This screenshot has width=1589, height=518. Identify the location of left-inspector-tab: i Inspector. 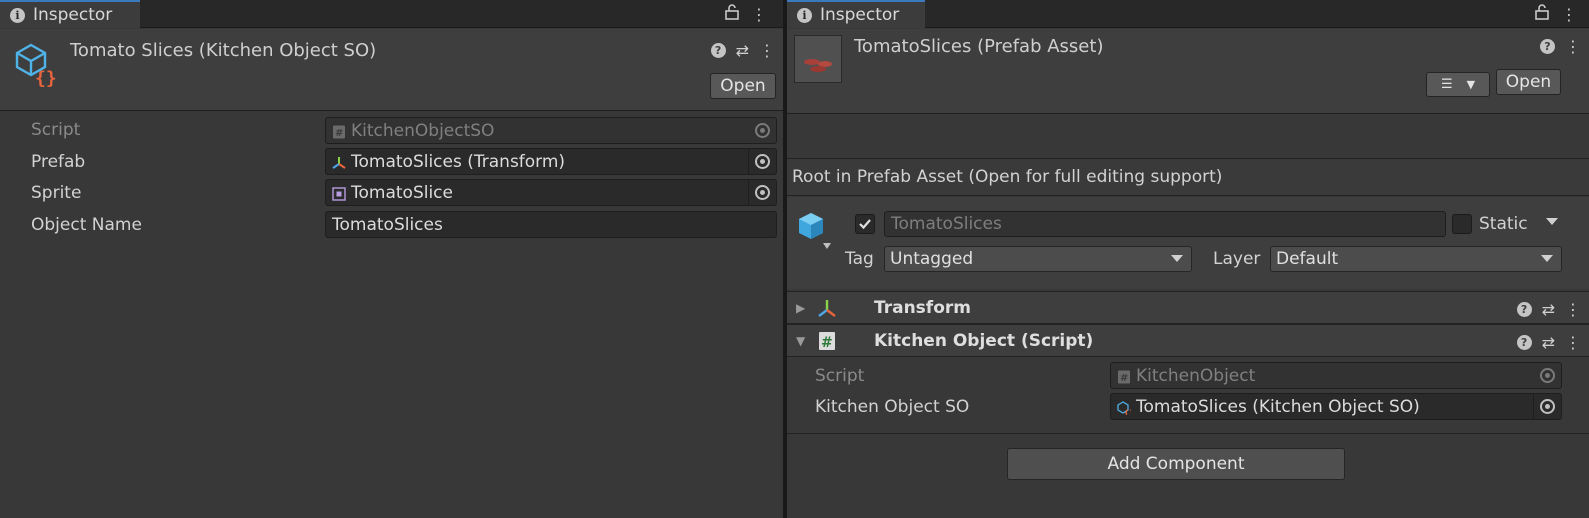
(70, 14).